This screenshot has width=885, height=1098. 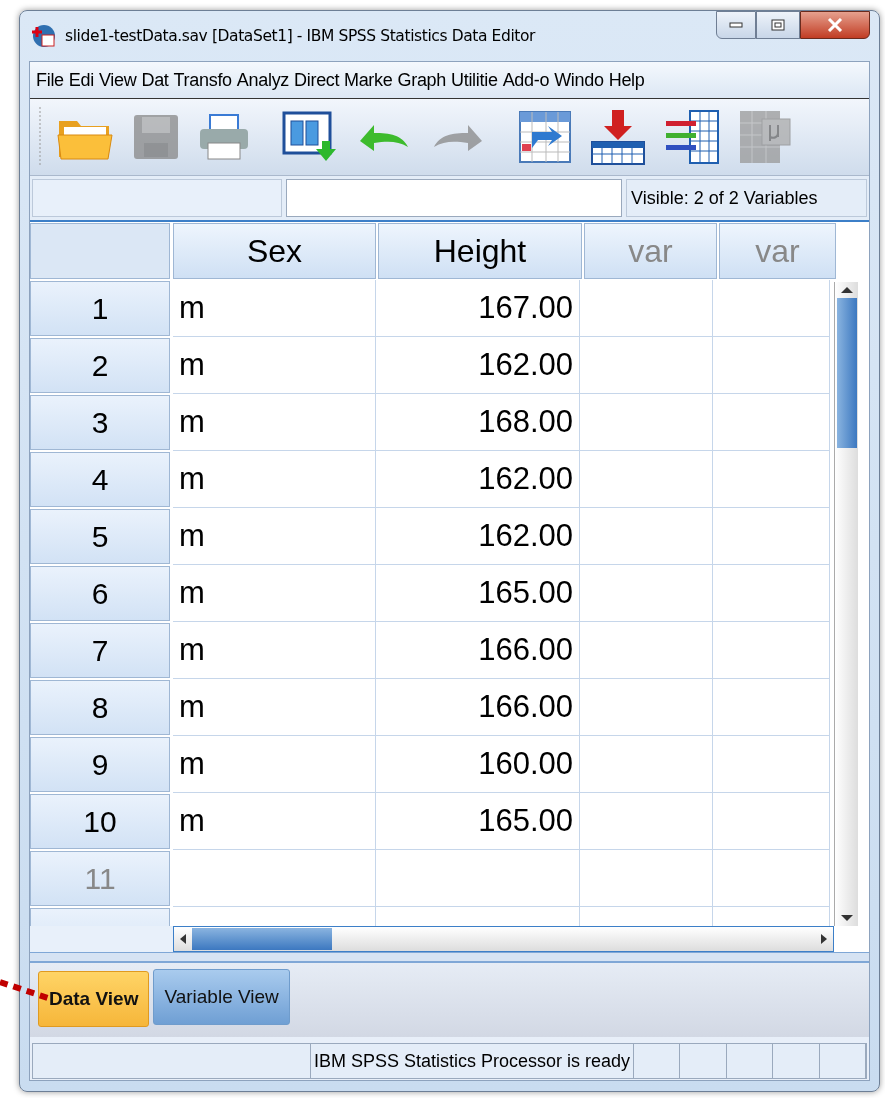 I want to click on menu-item: Direct Marke, so click(x=343, y=80).